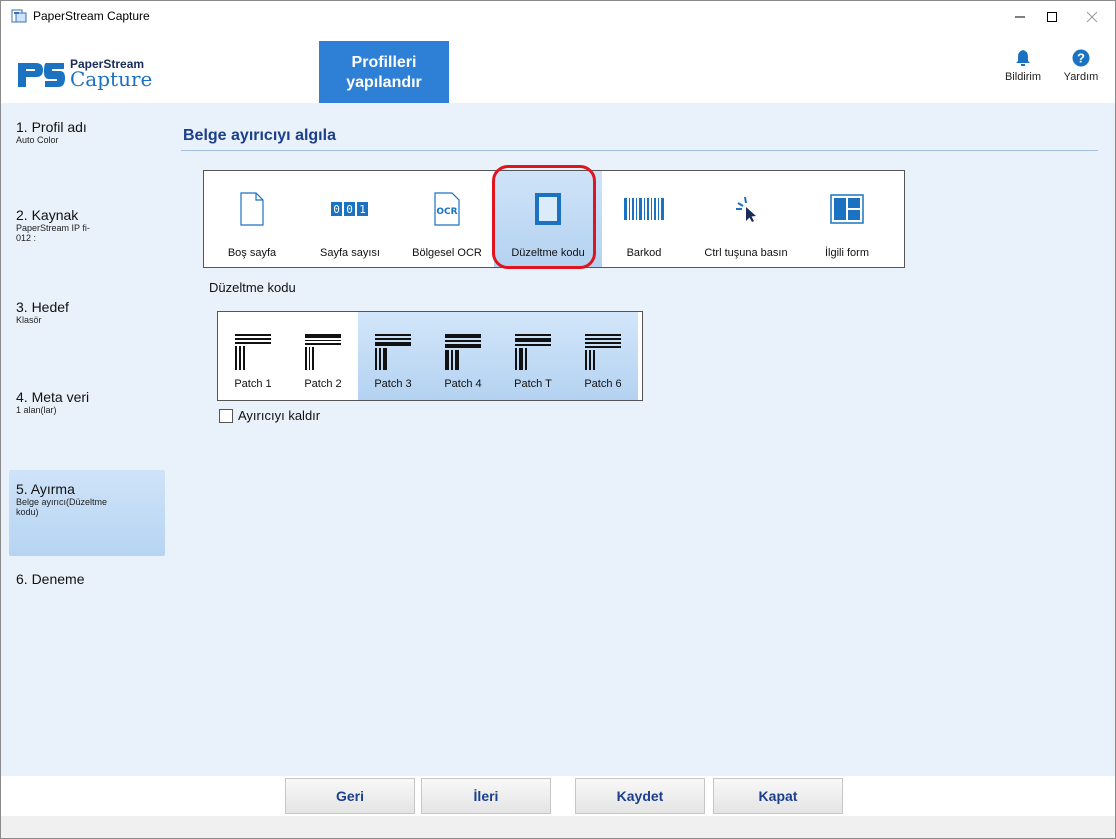  Describe the element at coordinates (253, 384) in the screenshot. I see `patch-label: Patch 1` at that location.